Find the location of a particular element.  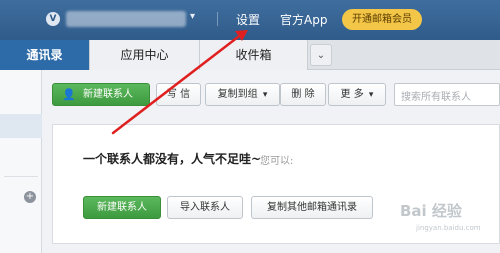

watermark-url: jingyan.baidu.com is located at coordinates (448, 228).